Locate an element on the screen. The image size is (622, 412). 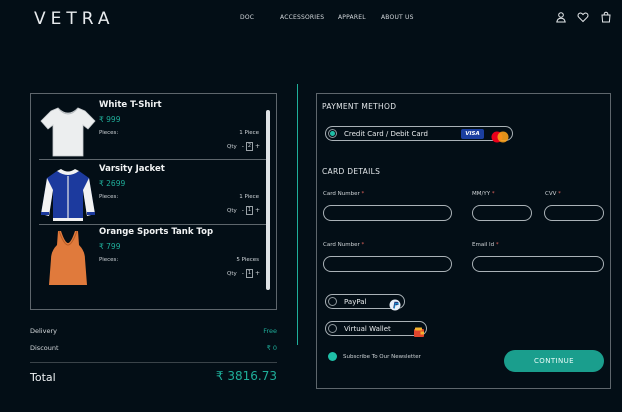
continue-button: CONTINUE is located at coordinates (554, 361).